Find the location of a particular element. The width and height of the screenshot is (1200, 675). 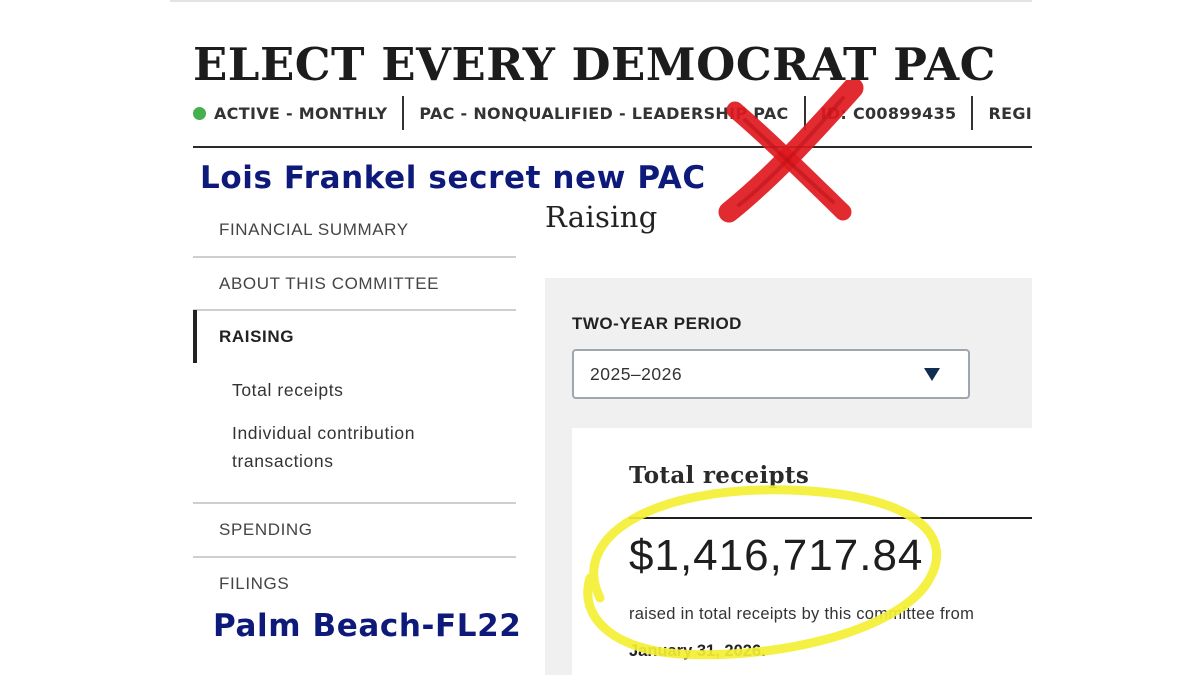

sidebar-item-raising: RAISING is located at coordinates (354, 336).